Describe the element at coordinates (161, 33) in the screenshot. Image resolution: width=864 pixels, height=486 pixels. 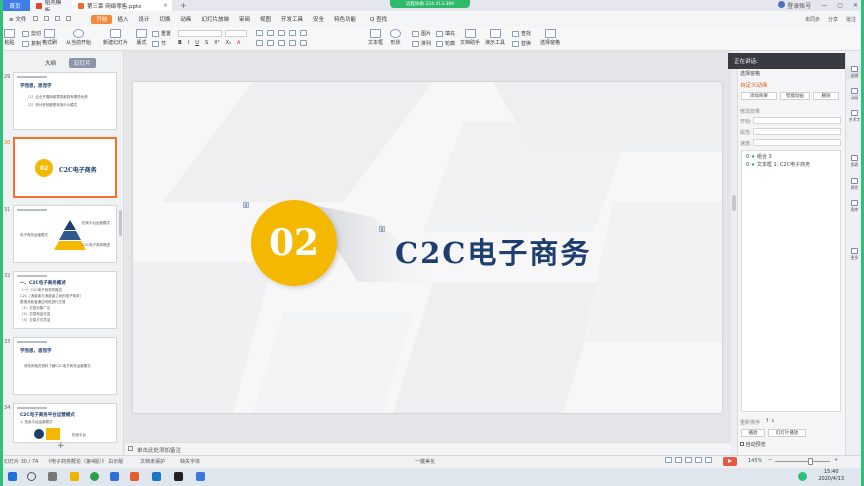
I see `reset-button: 重置` at that location.